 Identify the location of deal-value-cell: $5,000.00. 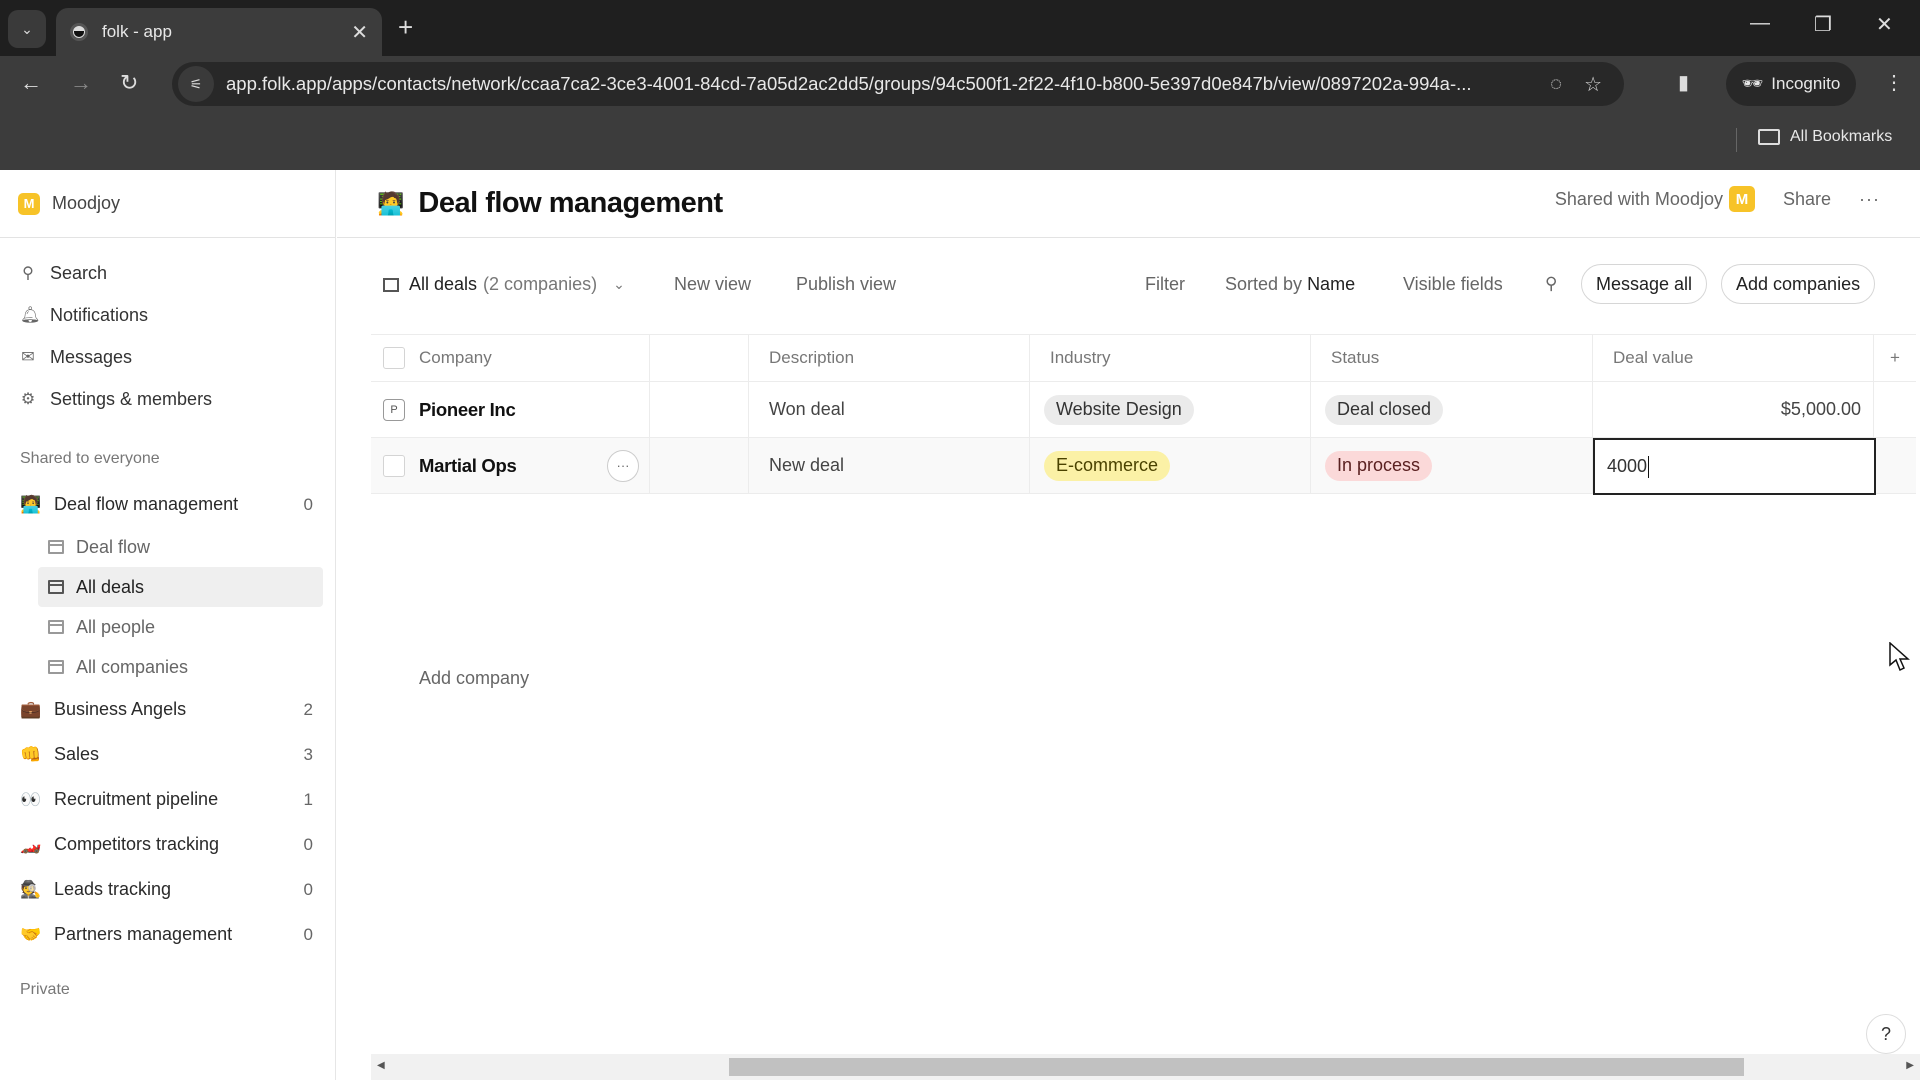
(1733, 409).